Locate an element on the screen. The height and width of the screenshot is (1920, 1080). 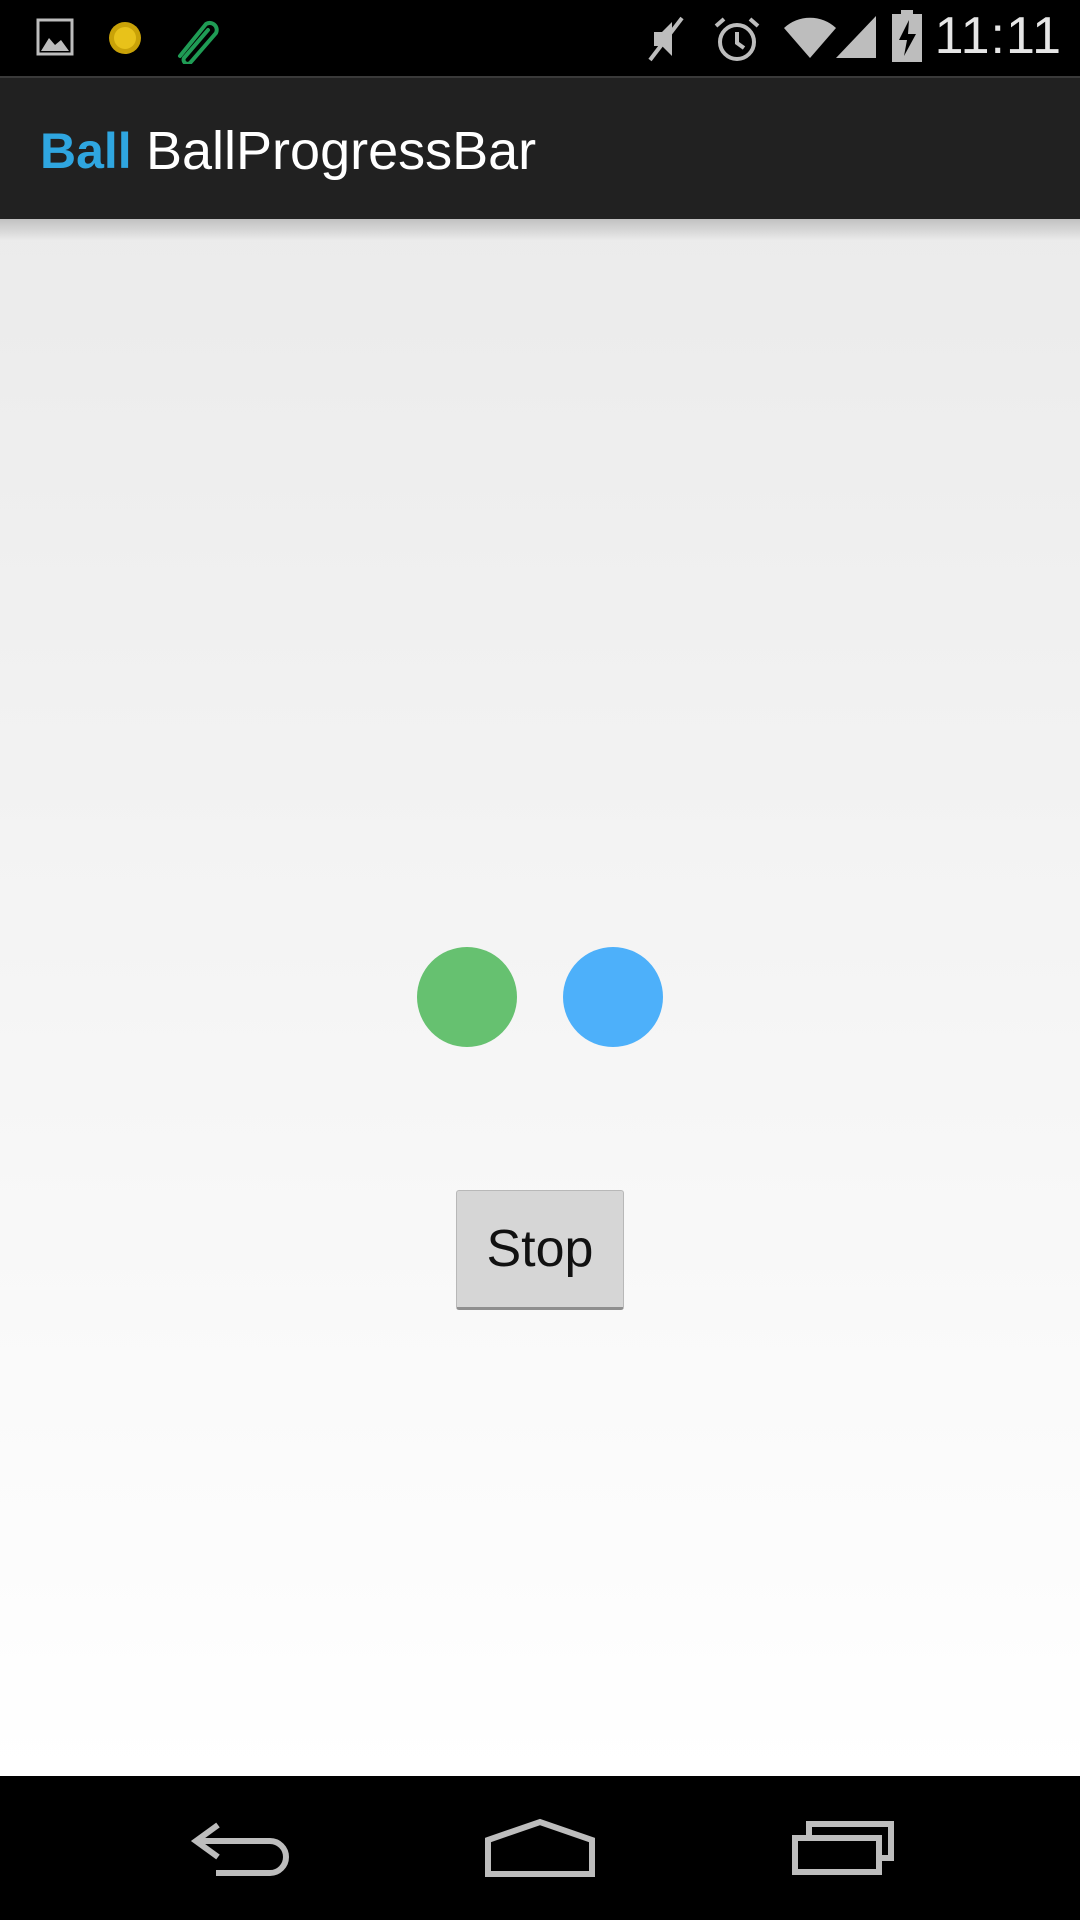
stop-button: Stop is located at coordinates (540, 1250).